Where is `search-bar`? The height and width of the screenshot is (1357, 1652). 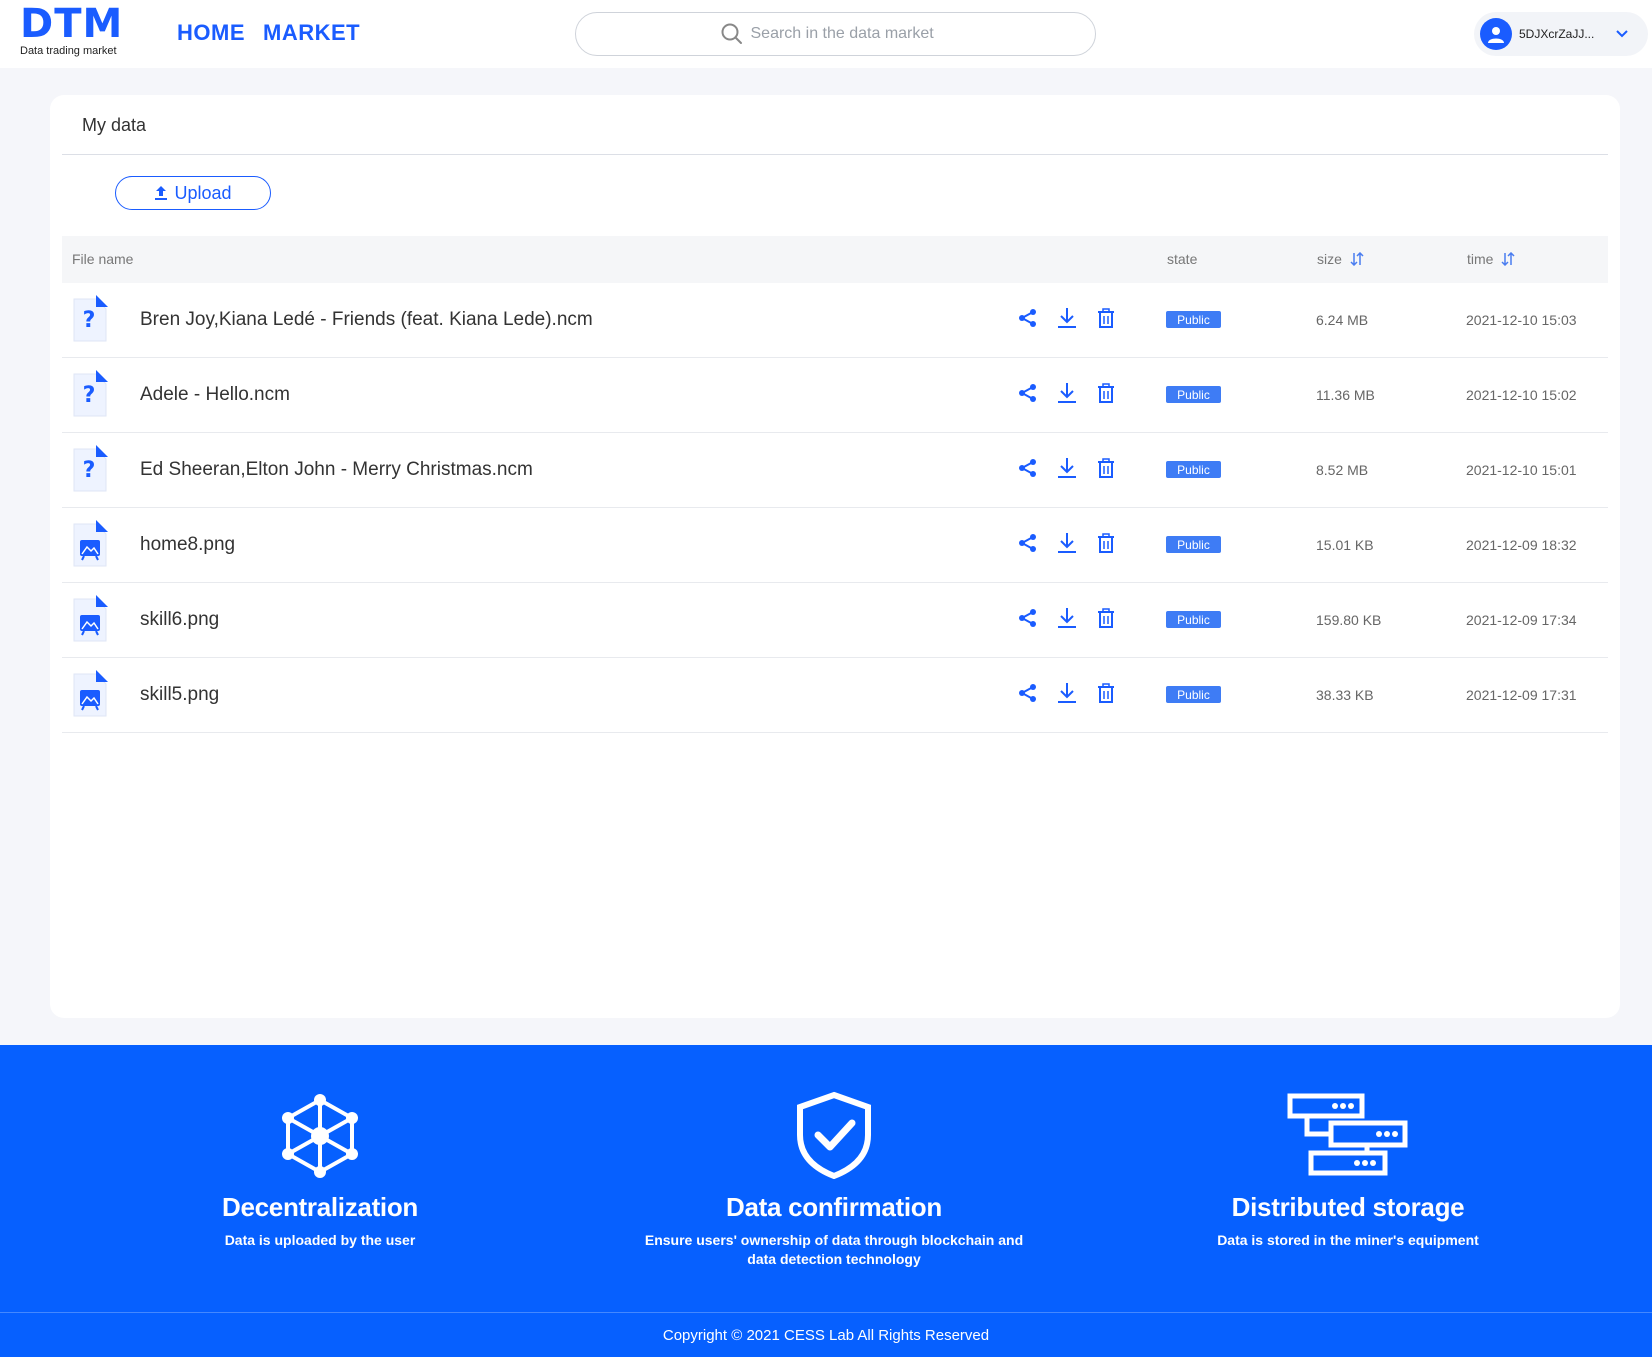 search-bar is located at coordinates (835, 34).